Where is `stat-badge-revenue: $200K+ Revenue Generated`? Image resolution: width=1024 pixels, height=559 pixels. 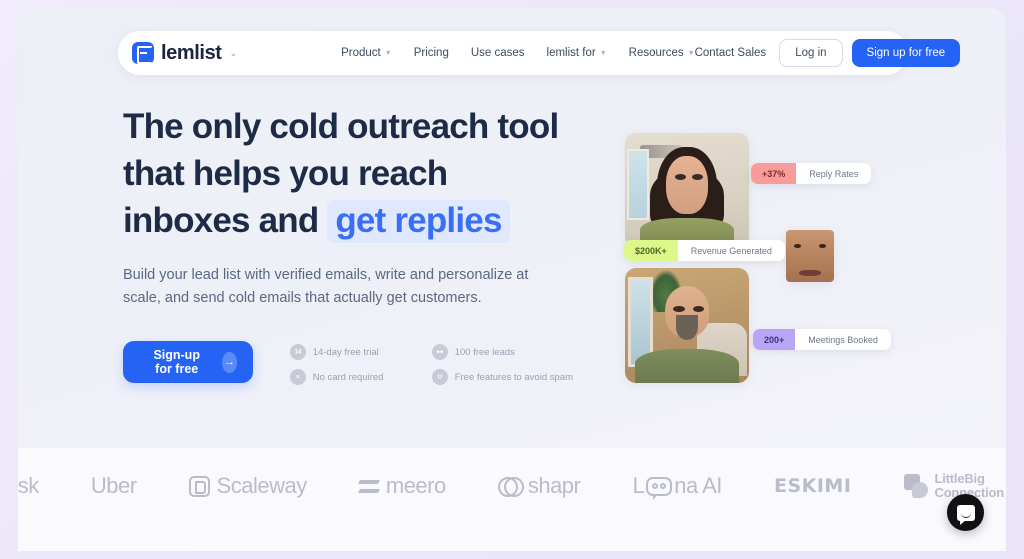
stat-badge-revenue: $200K+ Revenue Generated is located at coordinates (704, 250).